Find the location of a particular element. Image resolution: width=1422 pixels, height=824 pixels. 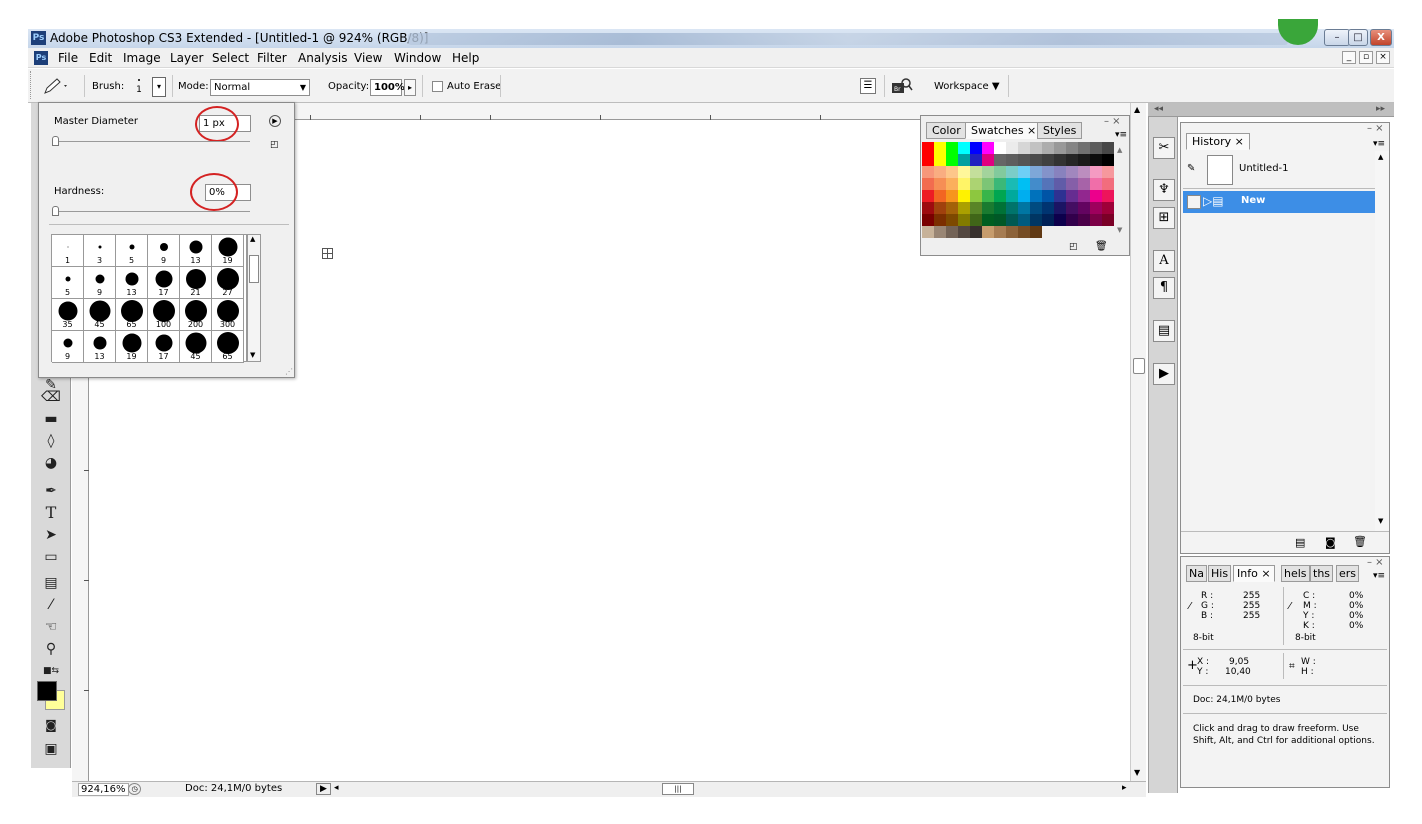

menu-window: Window is located at coordinates (417, 58).